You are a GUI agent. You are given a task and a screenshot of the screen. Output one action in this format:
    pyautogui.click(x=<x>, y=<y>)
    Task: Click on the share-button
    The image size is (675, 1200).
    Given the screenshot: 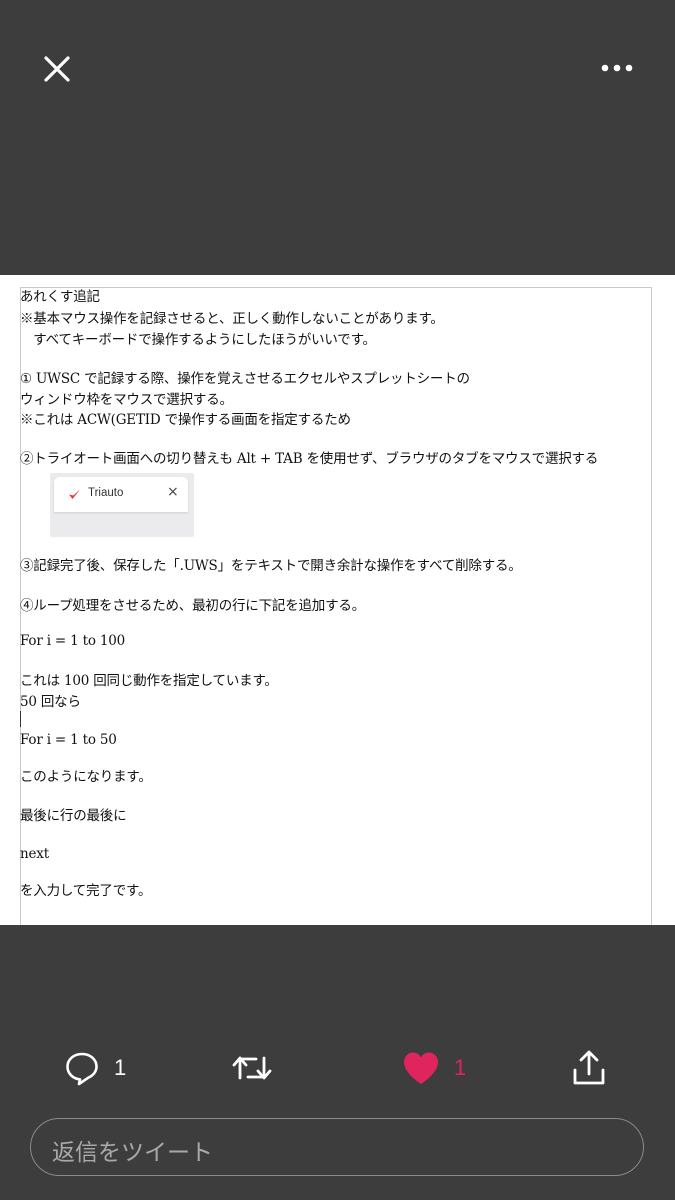 What is the action you would take?
    pyautogui.click(x=589, y=1068)
    